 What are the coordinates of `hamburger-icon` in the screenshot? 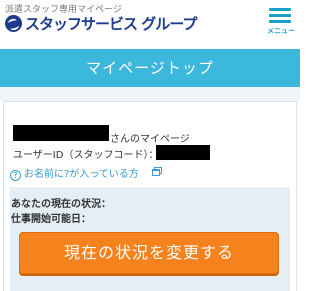 It's located at (280, 16).